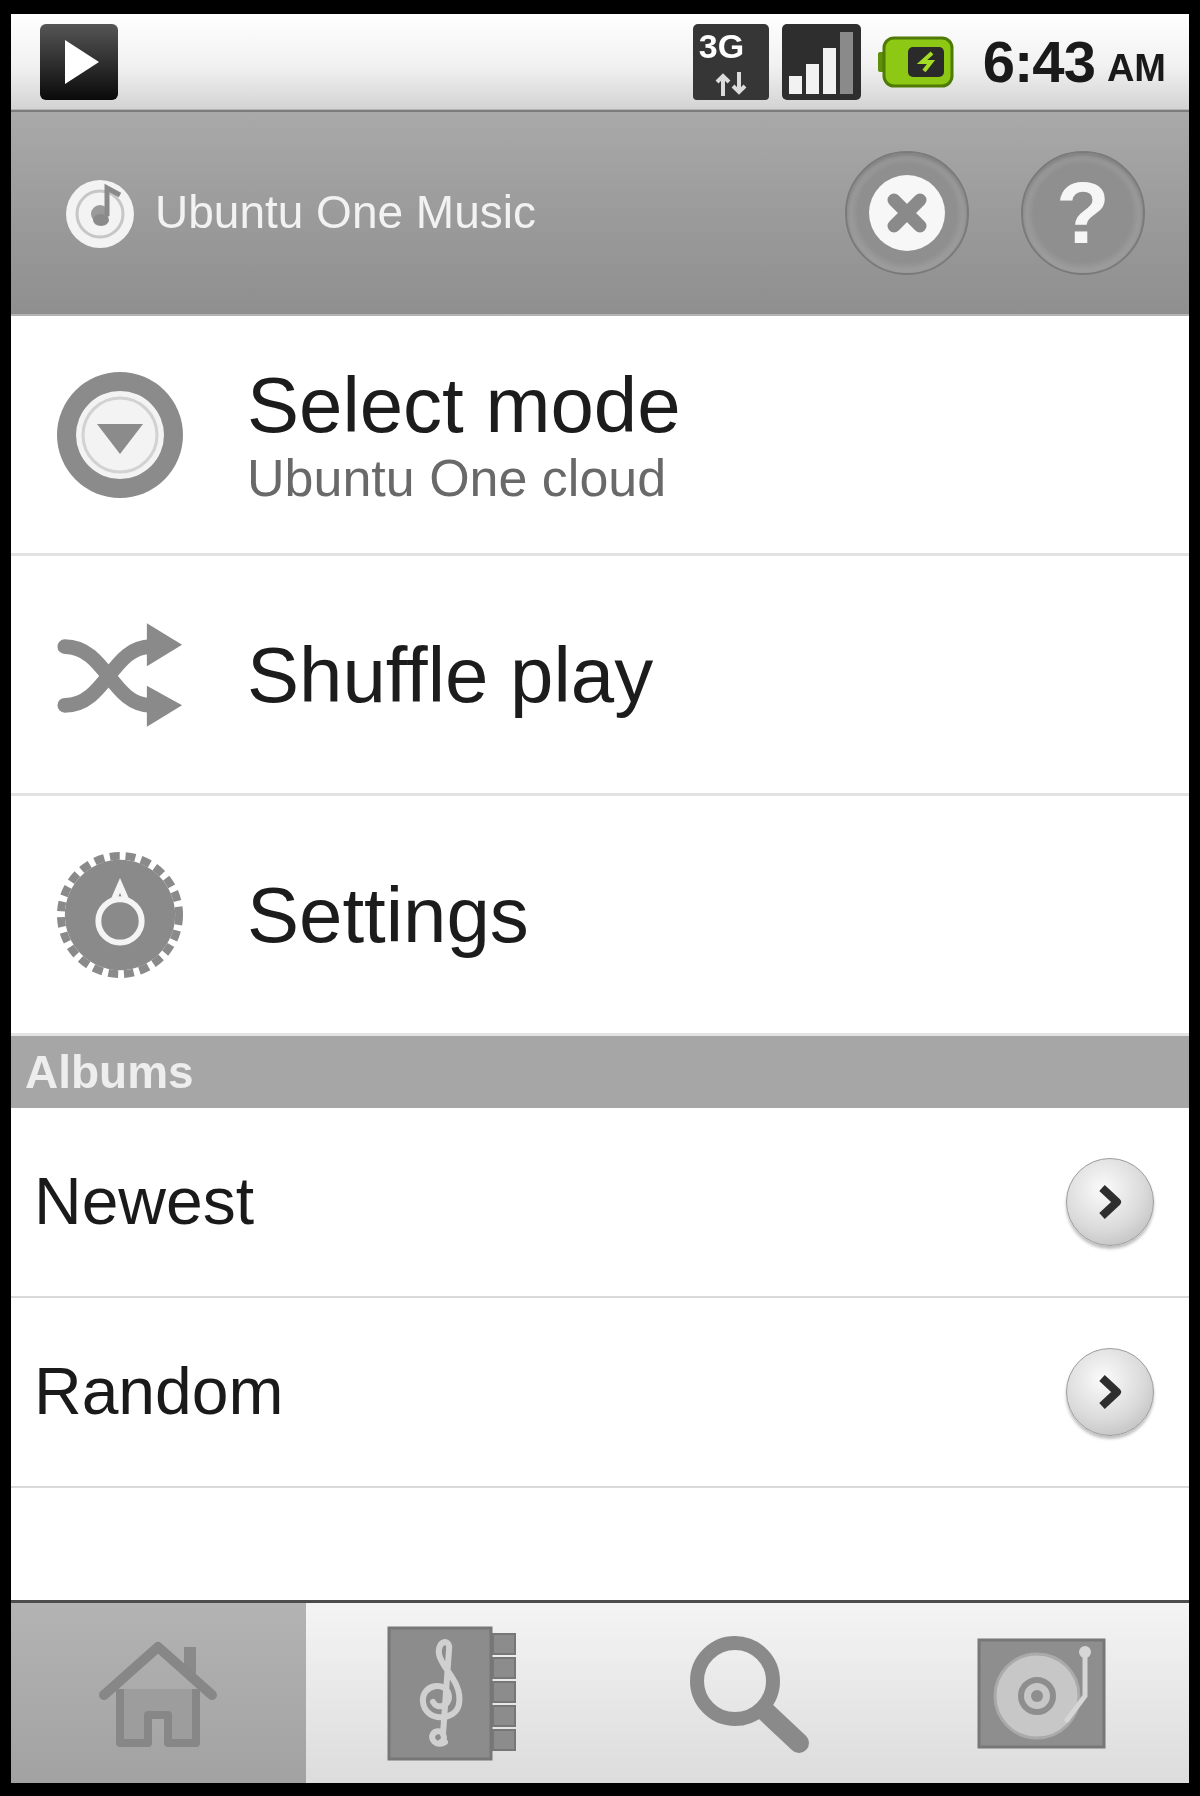 The image size is (1200, 1796). What do you see at coordinates (907, 213) in the screenshot?
I see `close-icon` at bounding box center [907, 213].